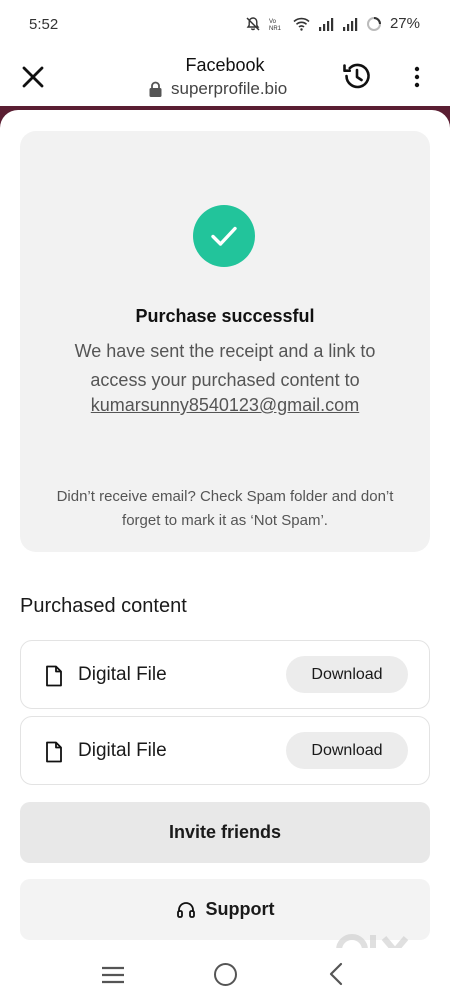  What do you see at coordinates (273, 22) in the screenshot?
I see `svg-text: Vo` at bounding box center [273, 22].